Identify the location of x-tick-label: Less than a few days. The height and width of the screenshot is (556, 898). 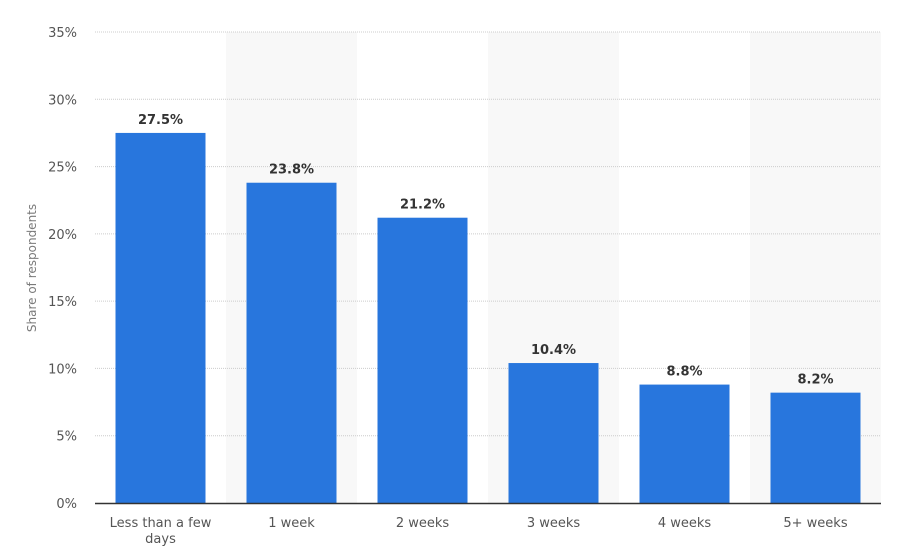
(161, 531).